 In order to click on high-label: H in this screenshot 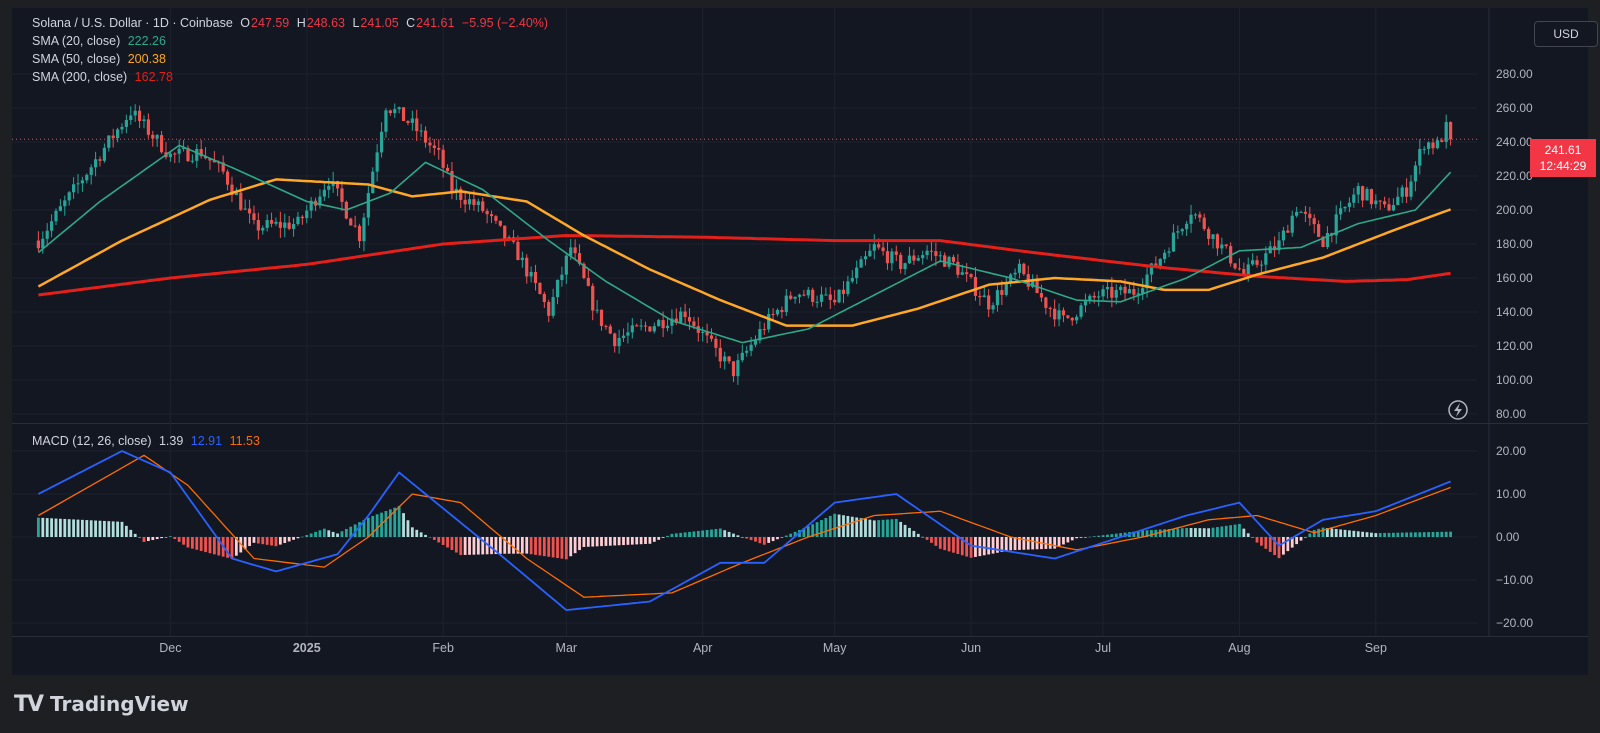, I will do `click(301, 23)`.